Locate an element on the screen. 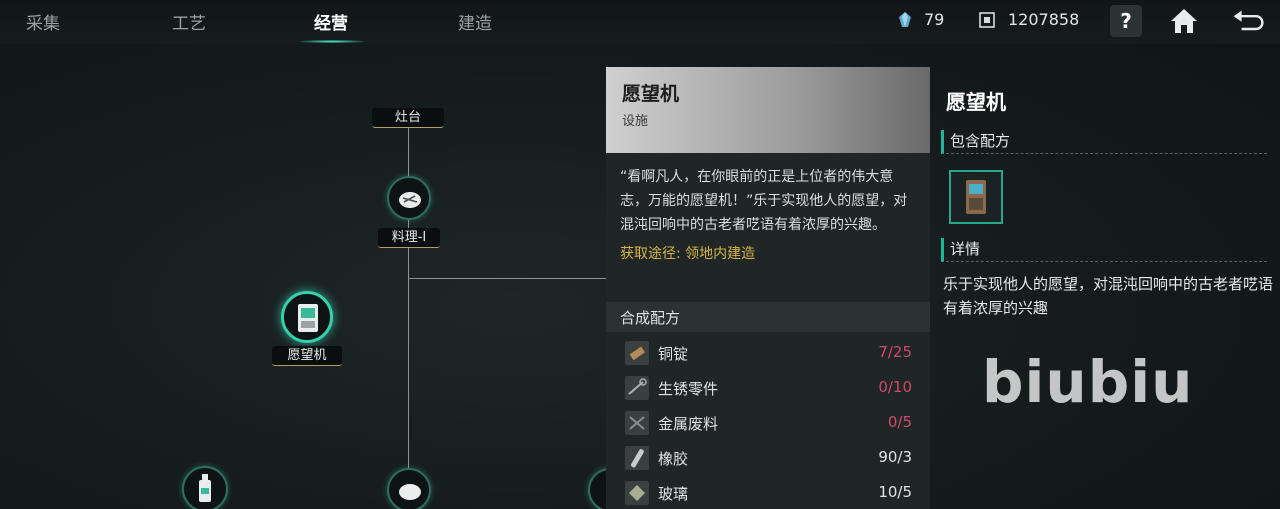  panel-header: 愿望机 设施 is located at coordinates (768, 110).